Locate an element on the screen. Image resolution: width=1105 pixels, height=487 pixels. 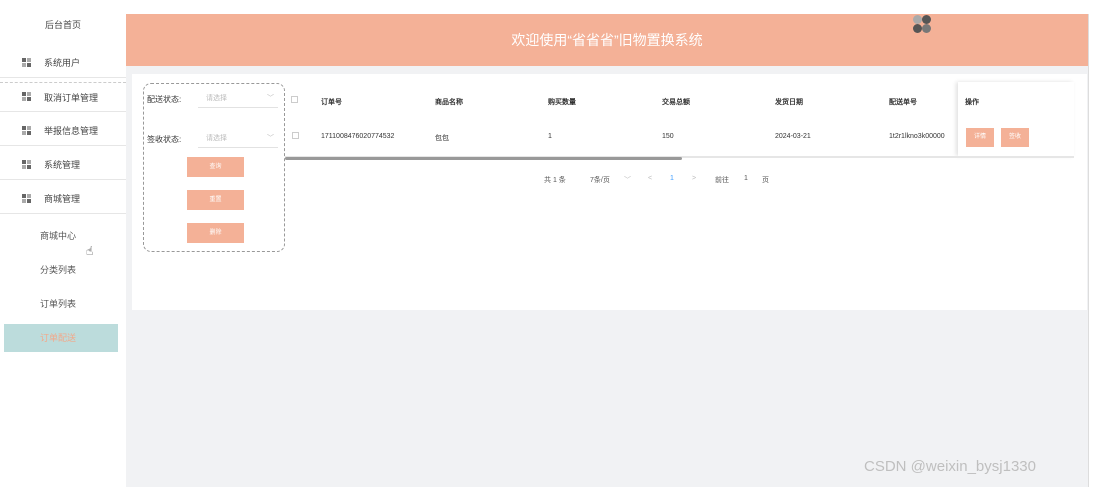
filter-panel: 配送状态: 请选择 ﹀ 签收状态: 请选择 ﹀ 查询 重置 删除 is located at coordinates (214, 167).